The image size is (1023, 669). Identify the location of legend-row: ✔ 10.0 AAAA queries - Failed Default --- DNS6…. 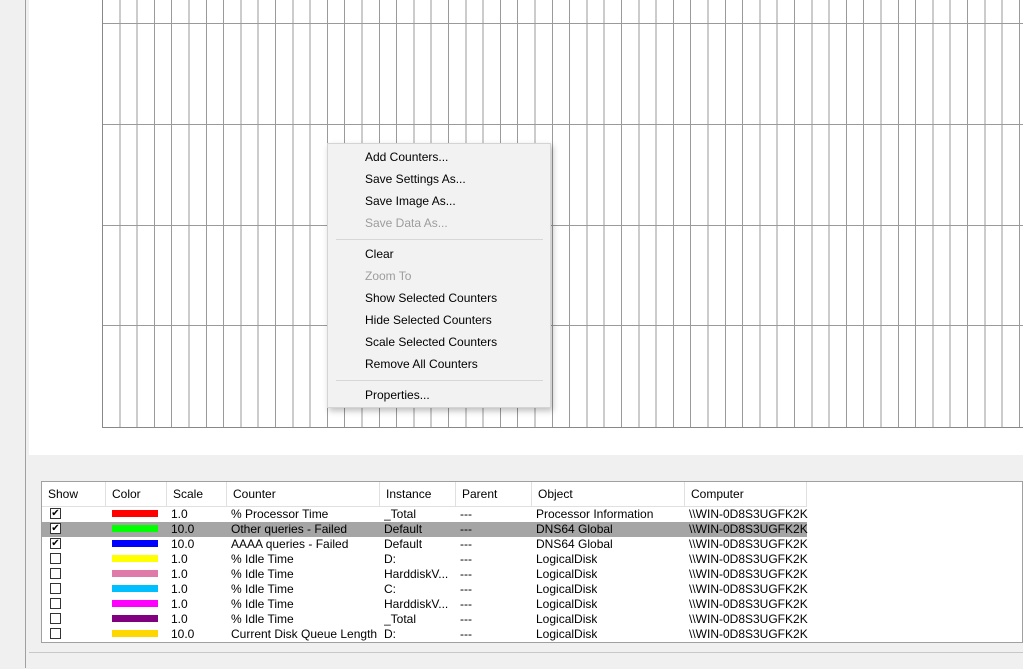
(425, 544).